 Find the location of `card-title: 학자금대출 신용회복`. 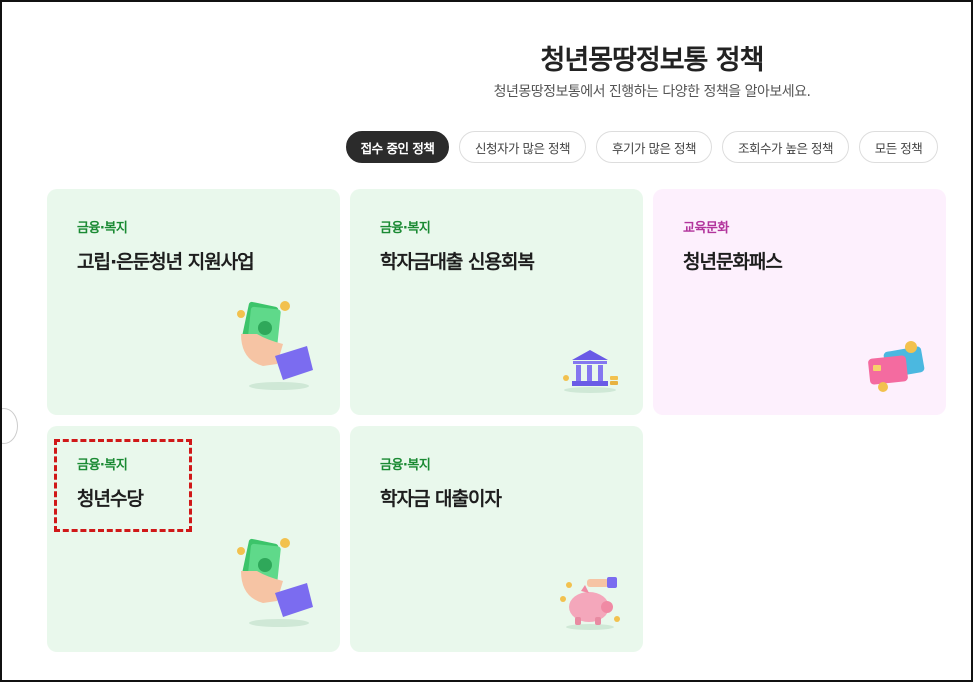

card-title: 학자금대출 신용회복 is located at coordinates (457, 262).